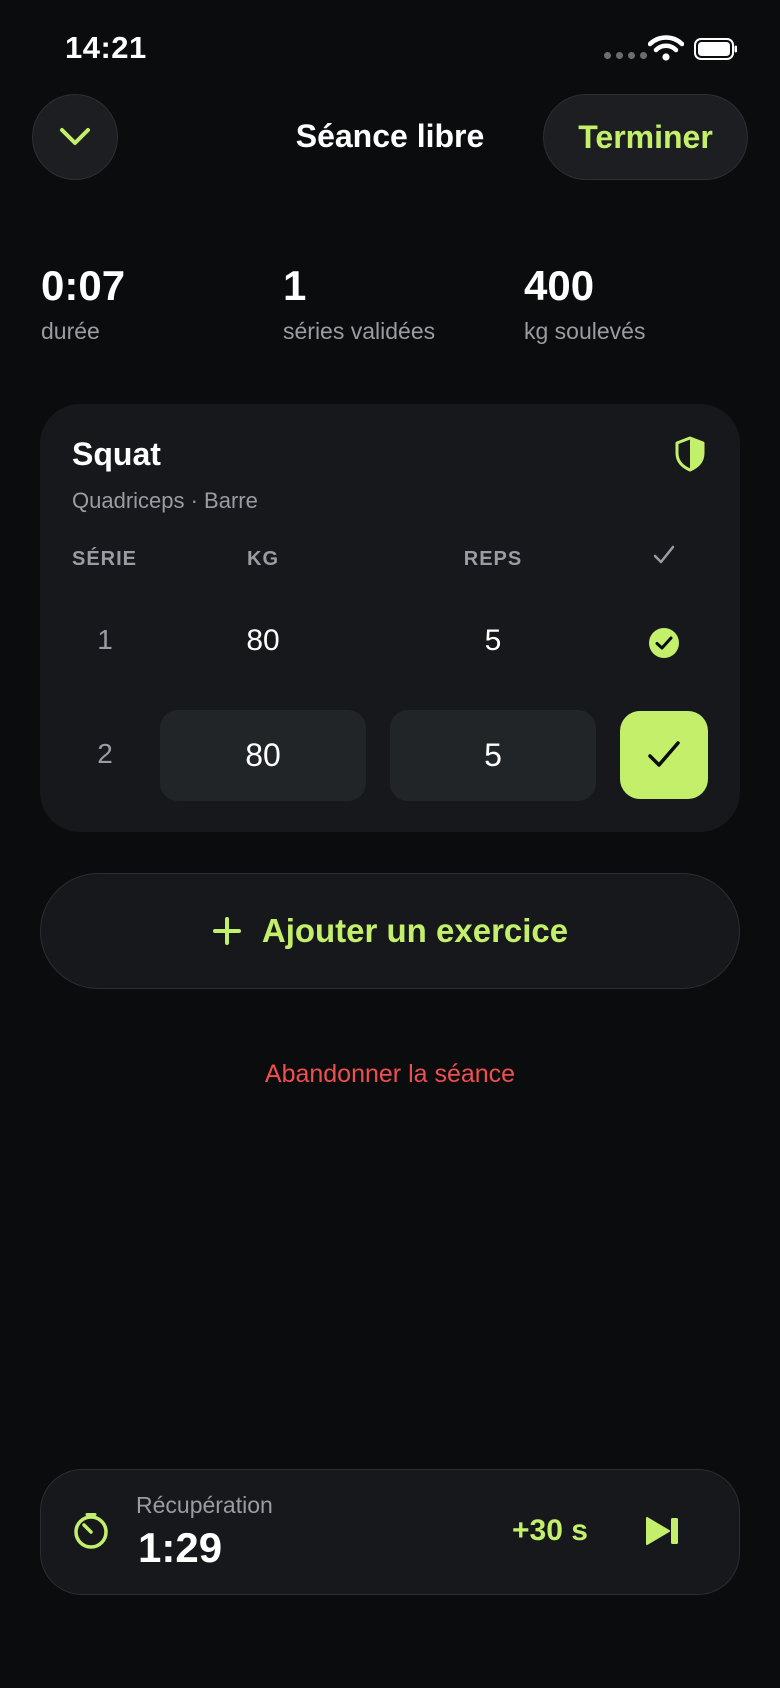 The height and width of the screenshot is (1688, 780). I want to click on column-header-set: SÉRIE, so click(105, 559).